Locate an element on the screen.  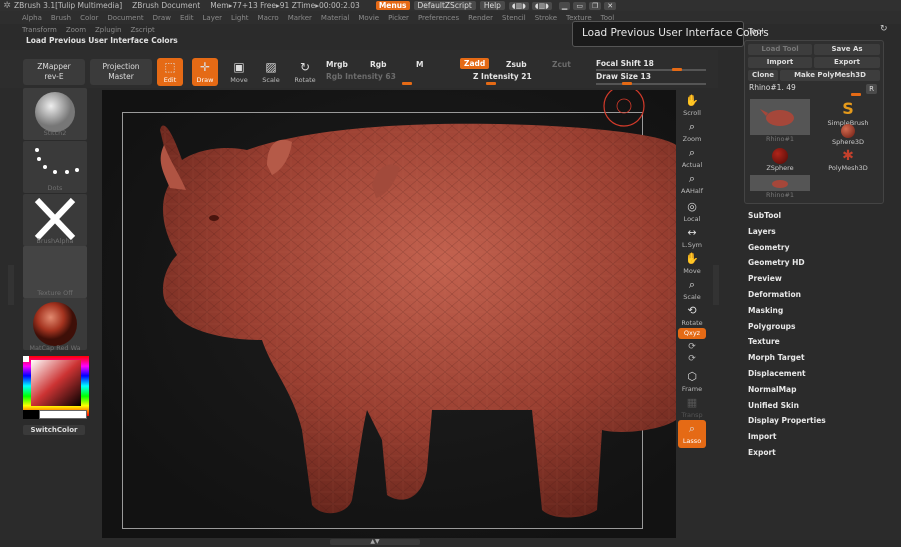
import-button: Import is located at coordinates (780, 62).